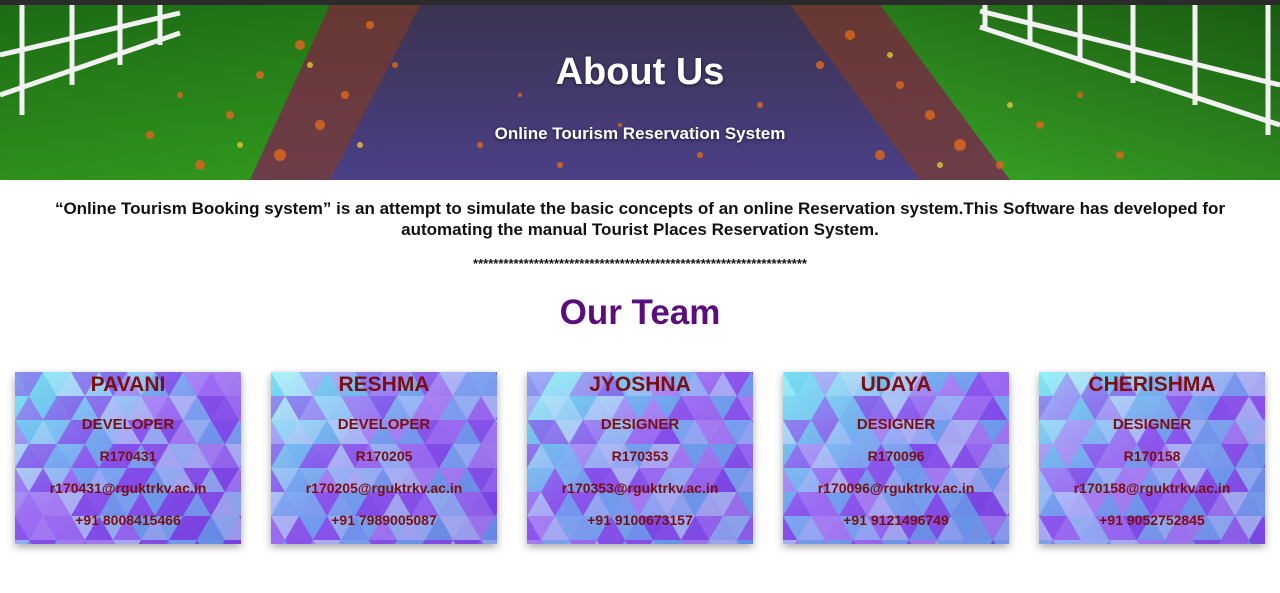 This screenshot has width=1280, height=593. I want to click on member-name: PAVANI, so click(128, 384).